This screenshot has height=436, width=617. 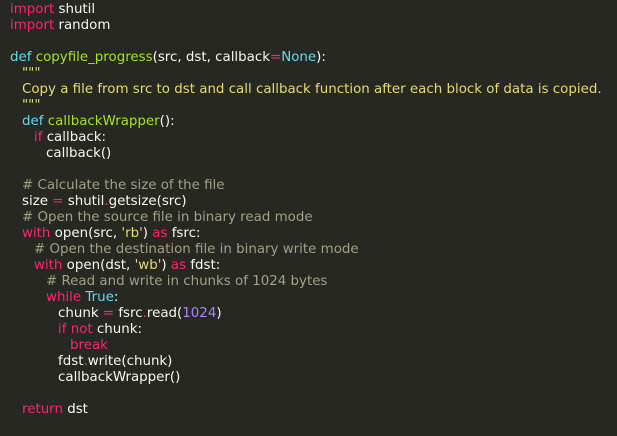 I want to click on code-token-plain: chunk:, so click(x=117, y=329).